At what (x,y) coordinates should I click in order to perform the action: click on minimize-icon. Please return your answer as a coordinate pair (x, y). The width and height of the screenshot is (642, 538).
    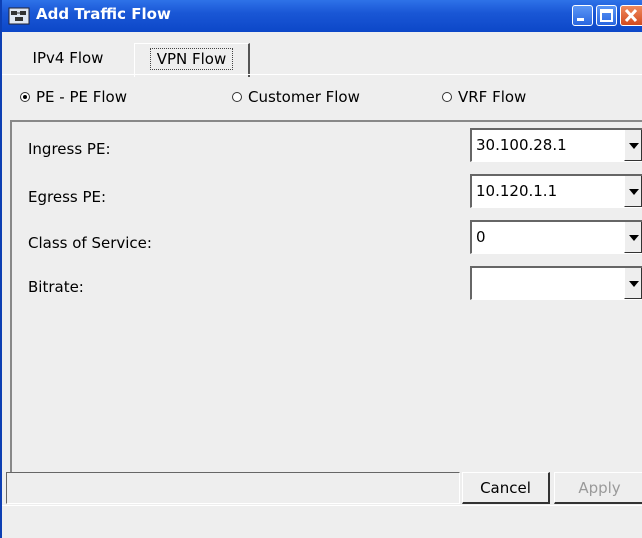
    Looking at the image, I should click on (580, 19).